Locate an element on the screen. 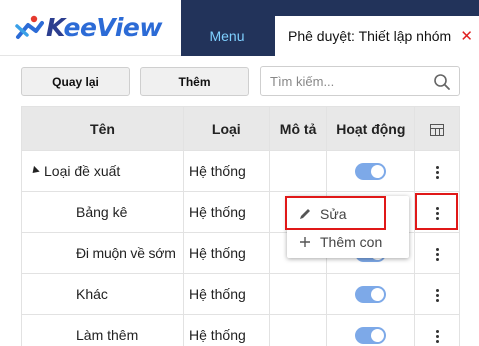 The image size is (479, 346). column-header-type: Loại is located at coordinates (226, 128).